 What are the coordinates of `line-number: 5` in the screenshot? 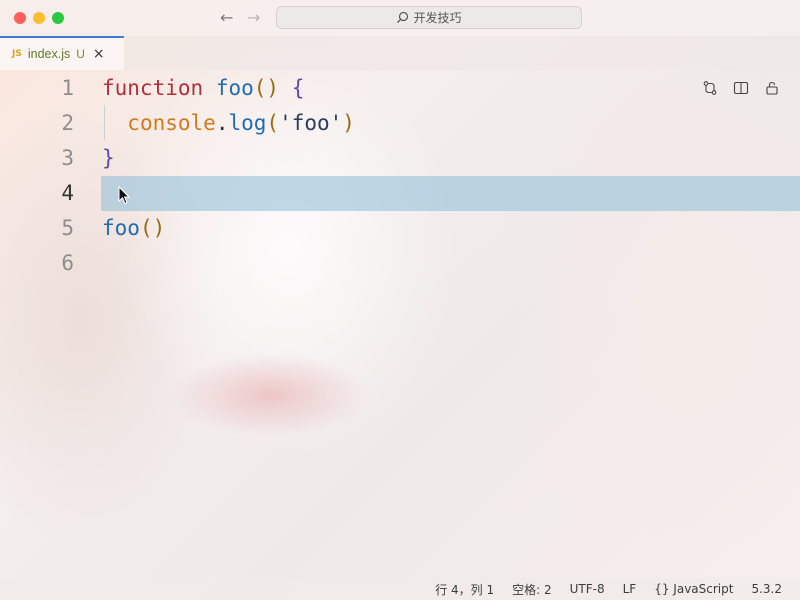 It's located at (67, 228).